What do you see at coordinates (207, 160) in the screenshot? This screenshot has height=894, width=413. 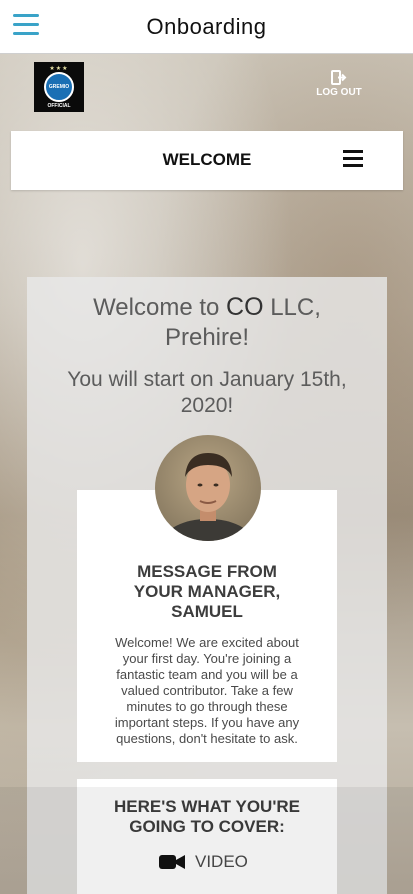 I see `welcome-bar: WELCOME` at bounding box center [207, 160].